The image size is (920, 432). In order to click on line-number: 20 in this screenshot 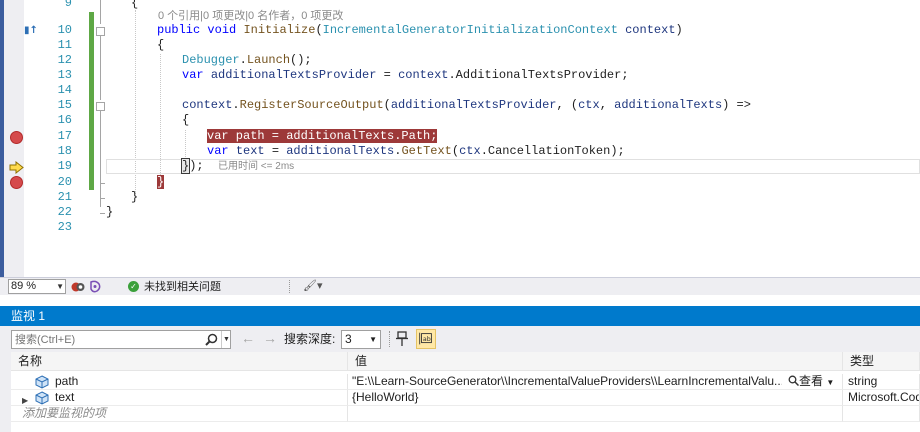, I will do `click(64, 182)`.